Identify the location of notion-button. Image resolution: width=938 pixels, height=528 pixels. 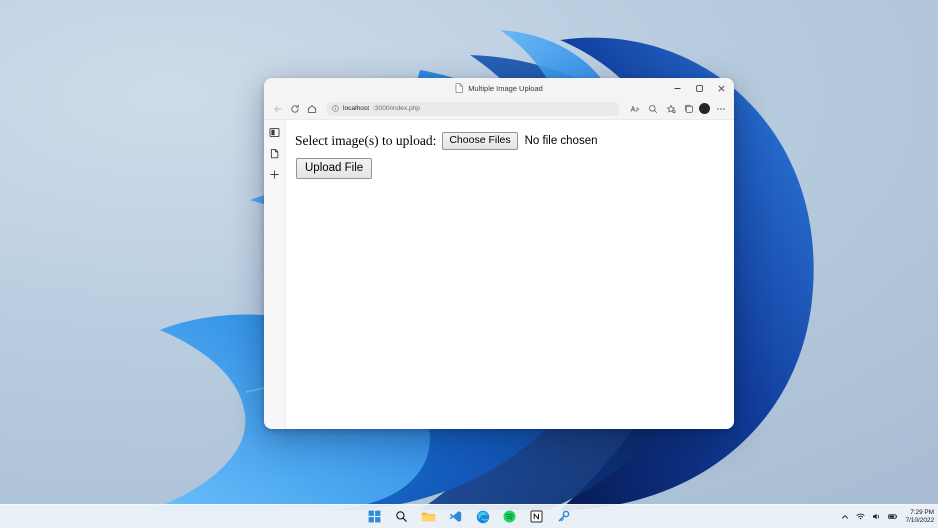
(537, 517).